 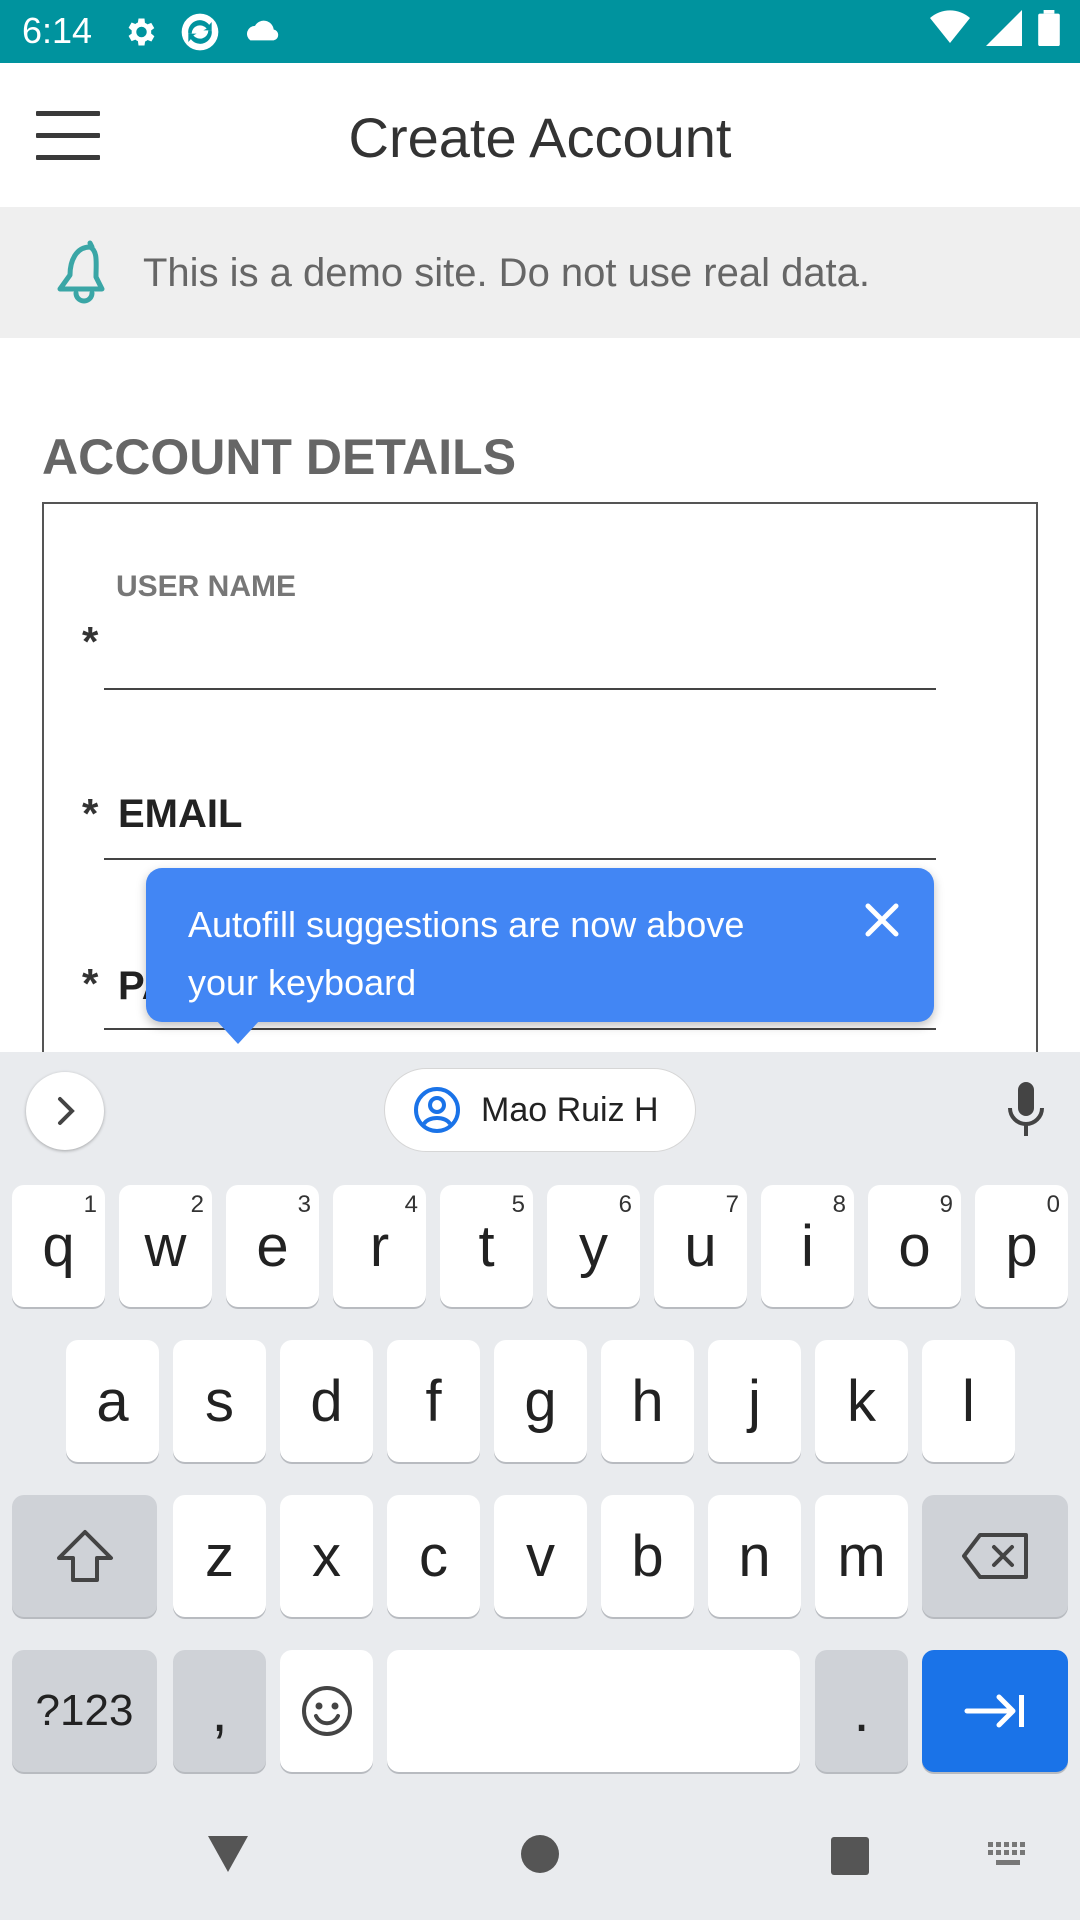 What do you see at coordinates (262, 30) in the screenshot?
I see `cloud-icon` at bounding box center [262, 30].